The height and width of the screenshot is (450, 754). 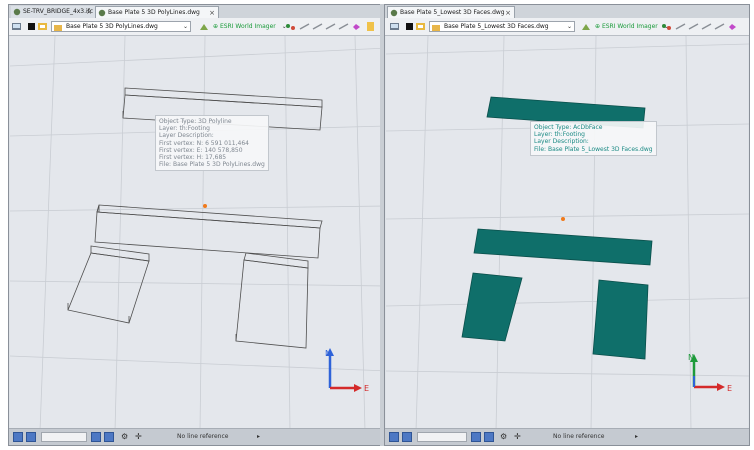 I want to click on tooltip-line: Object Type: 3D Polyline, so click(x=195, y=121).